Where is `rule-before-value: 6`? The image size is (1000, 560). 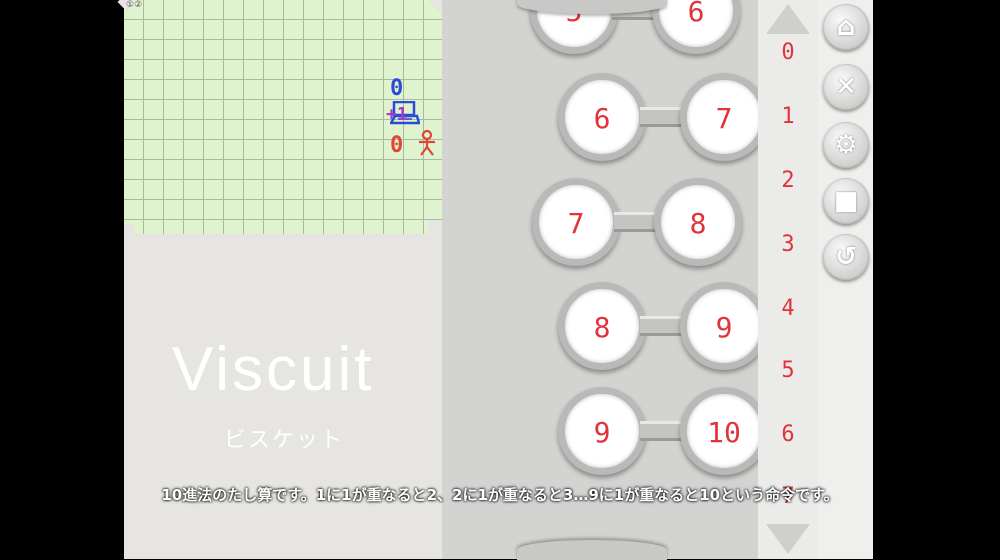
rule-before-value: 6 is located at coordinates (602, 118).